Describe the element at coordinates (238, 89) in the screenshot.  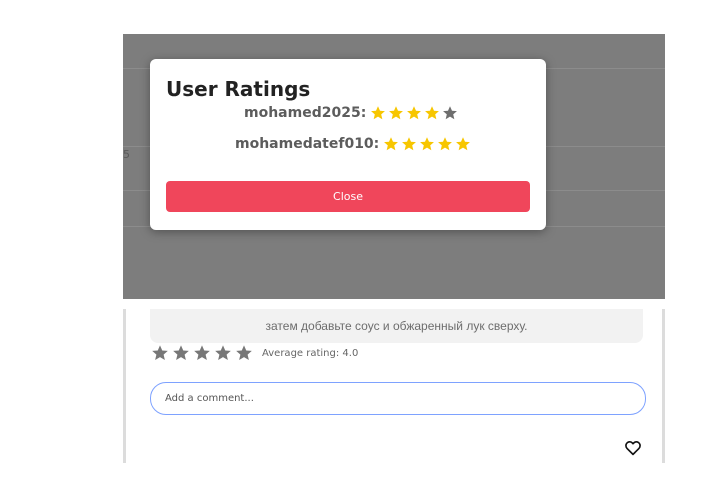
I see `modal-title: User Ratings` at that location.